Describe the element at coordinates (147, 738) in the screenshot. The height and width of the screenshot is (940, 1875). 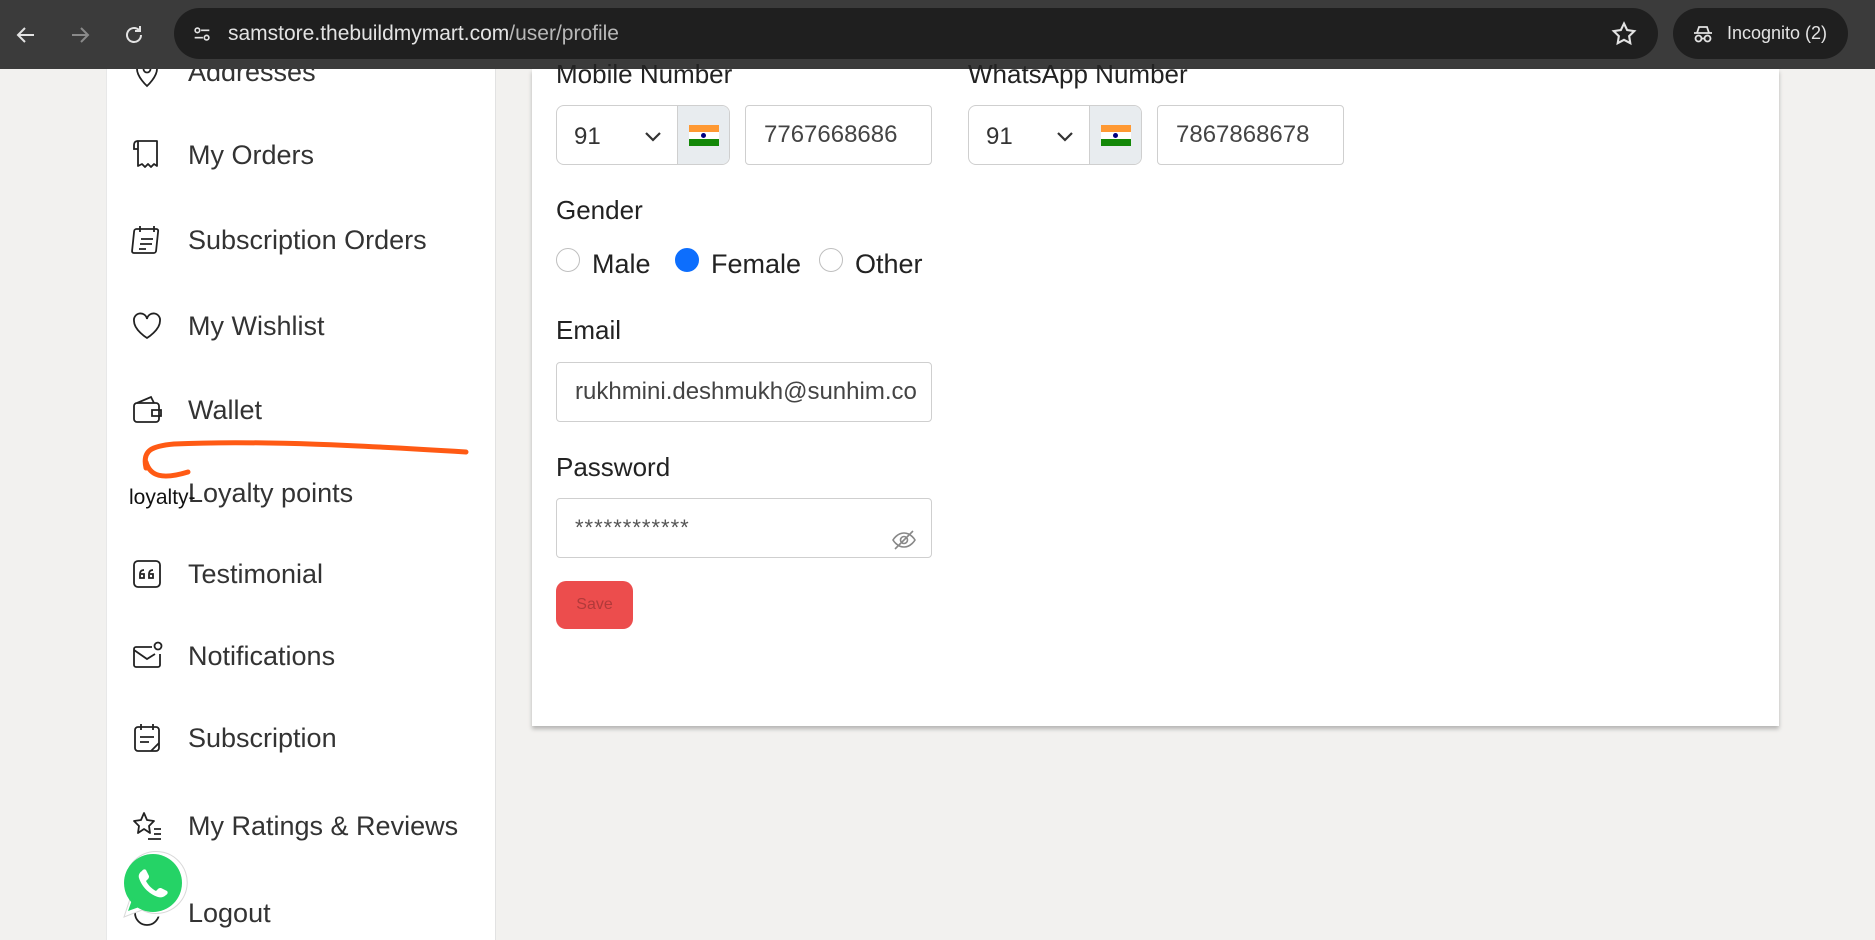
I see `calendar-note-icon` at that location.